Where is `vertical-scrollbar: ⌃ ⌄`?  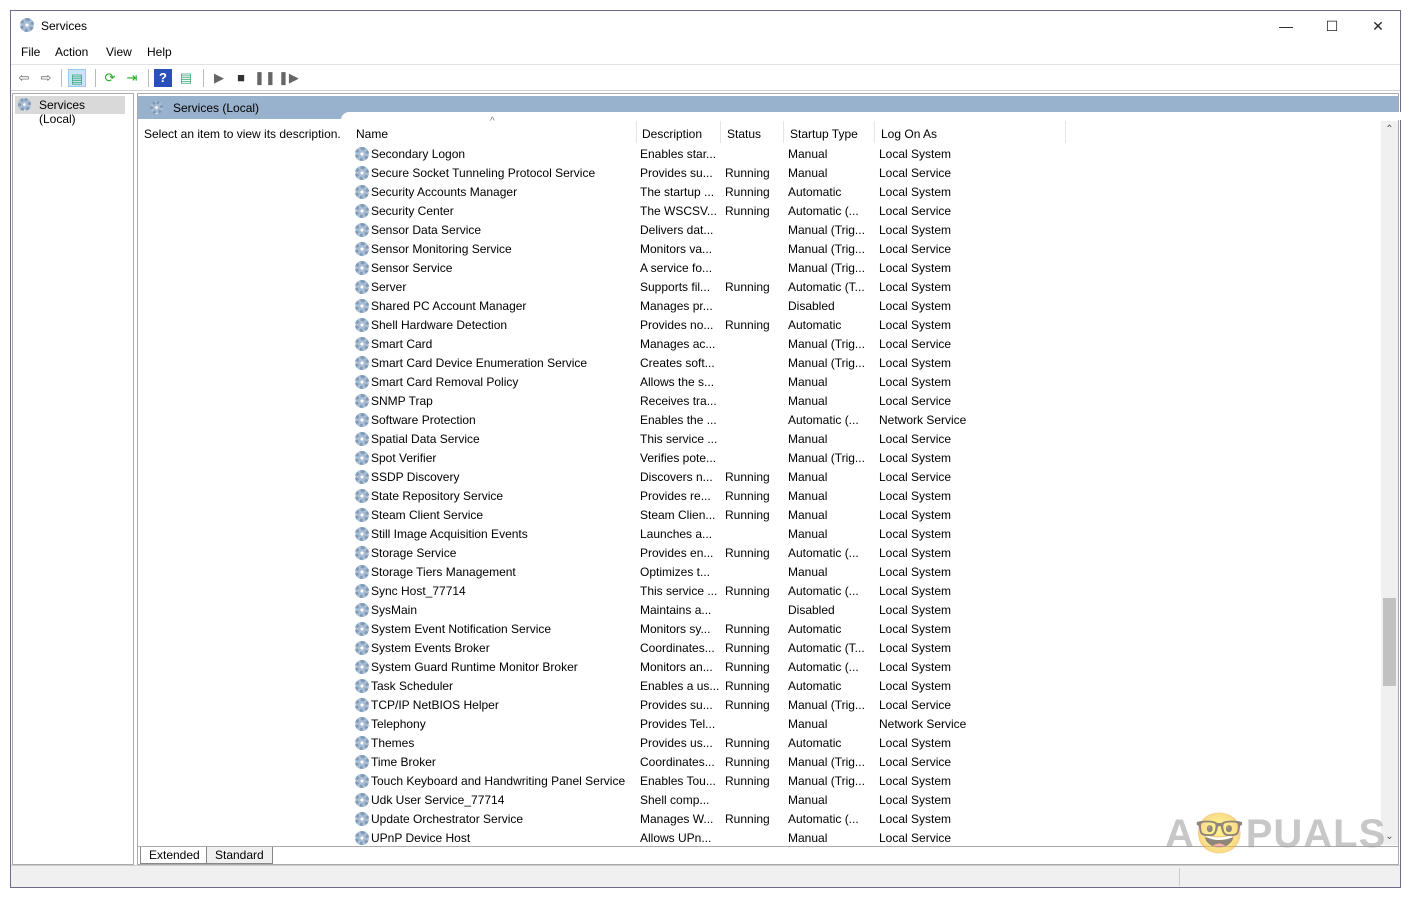 vertical-scrollbar: ⌃ ⌄ is located at coordinates (1389, 483).